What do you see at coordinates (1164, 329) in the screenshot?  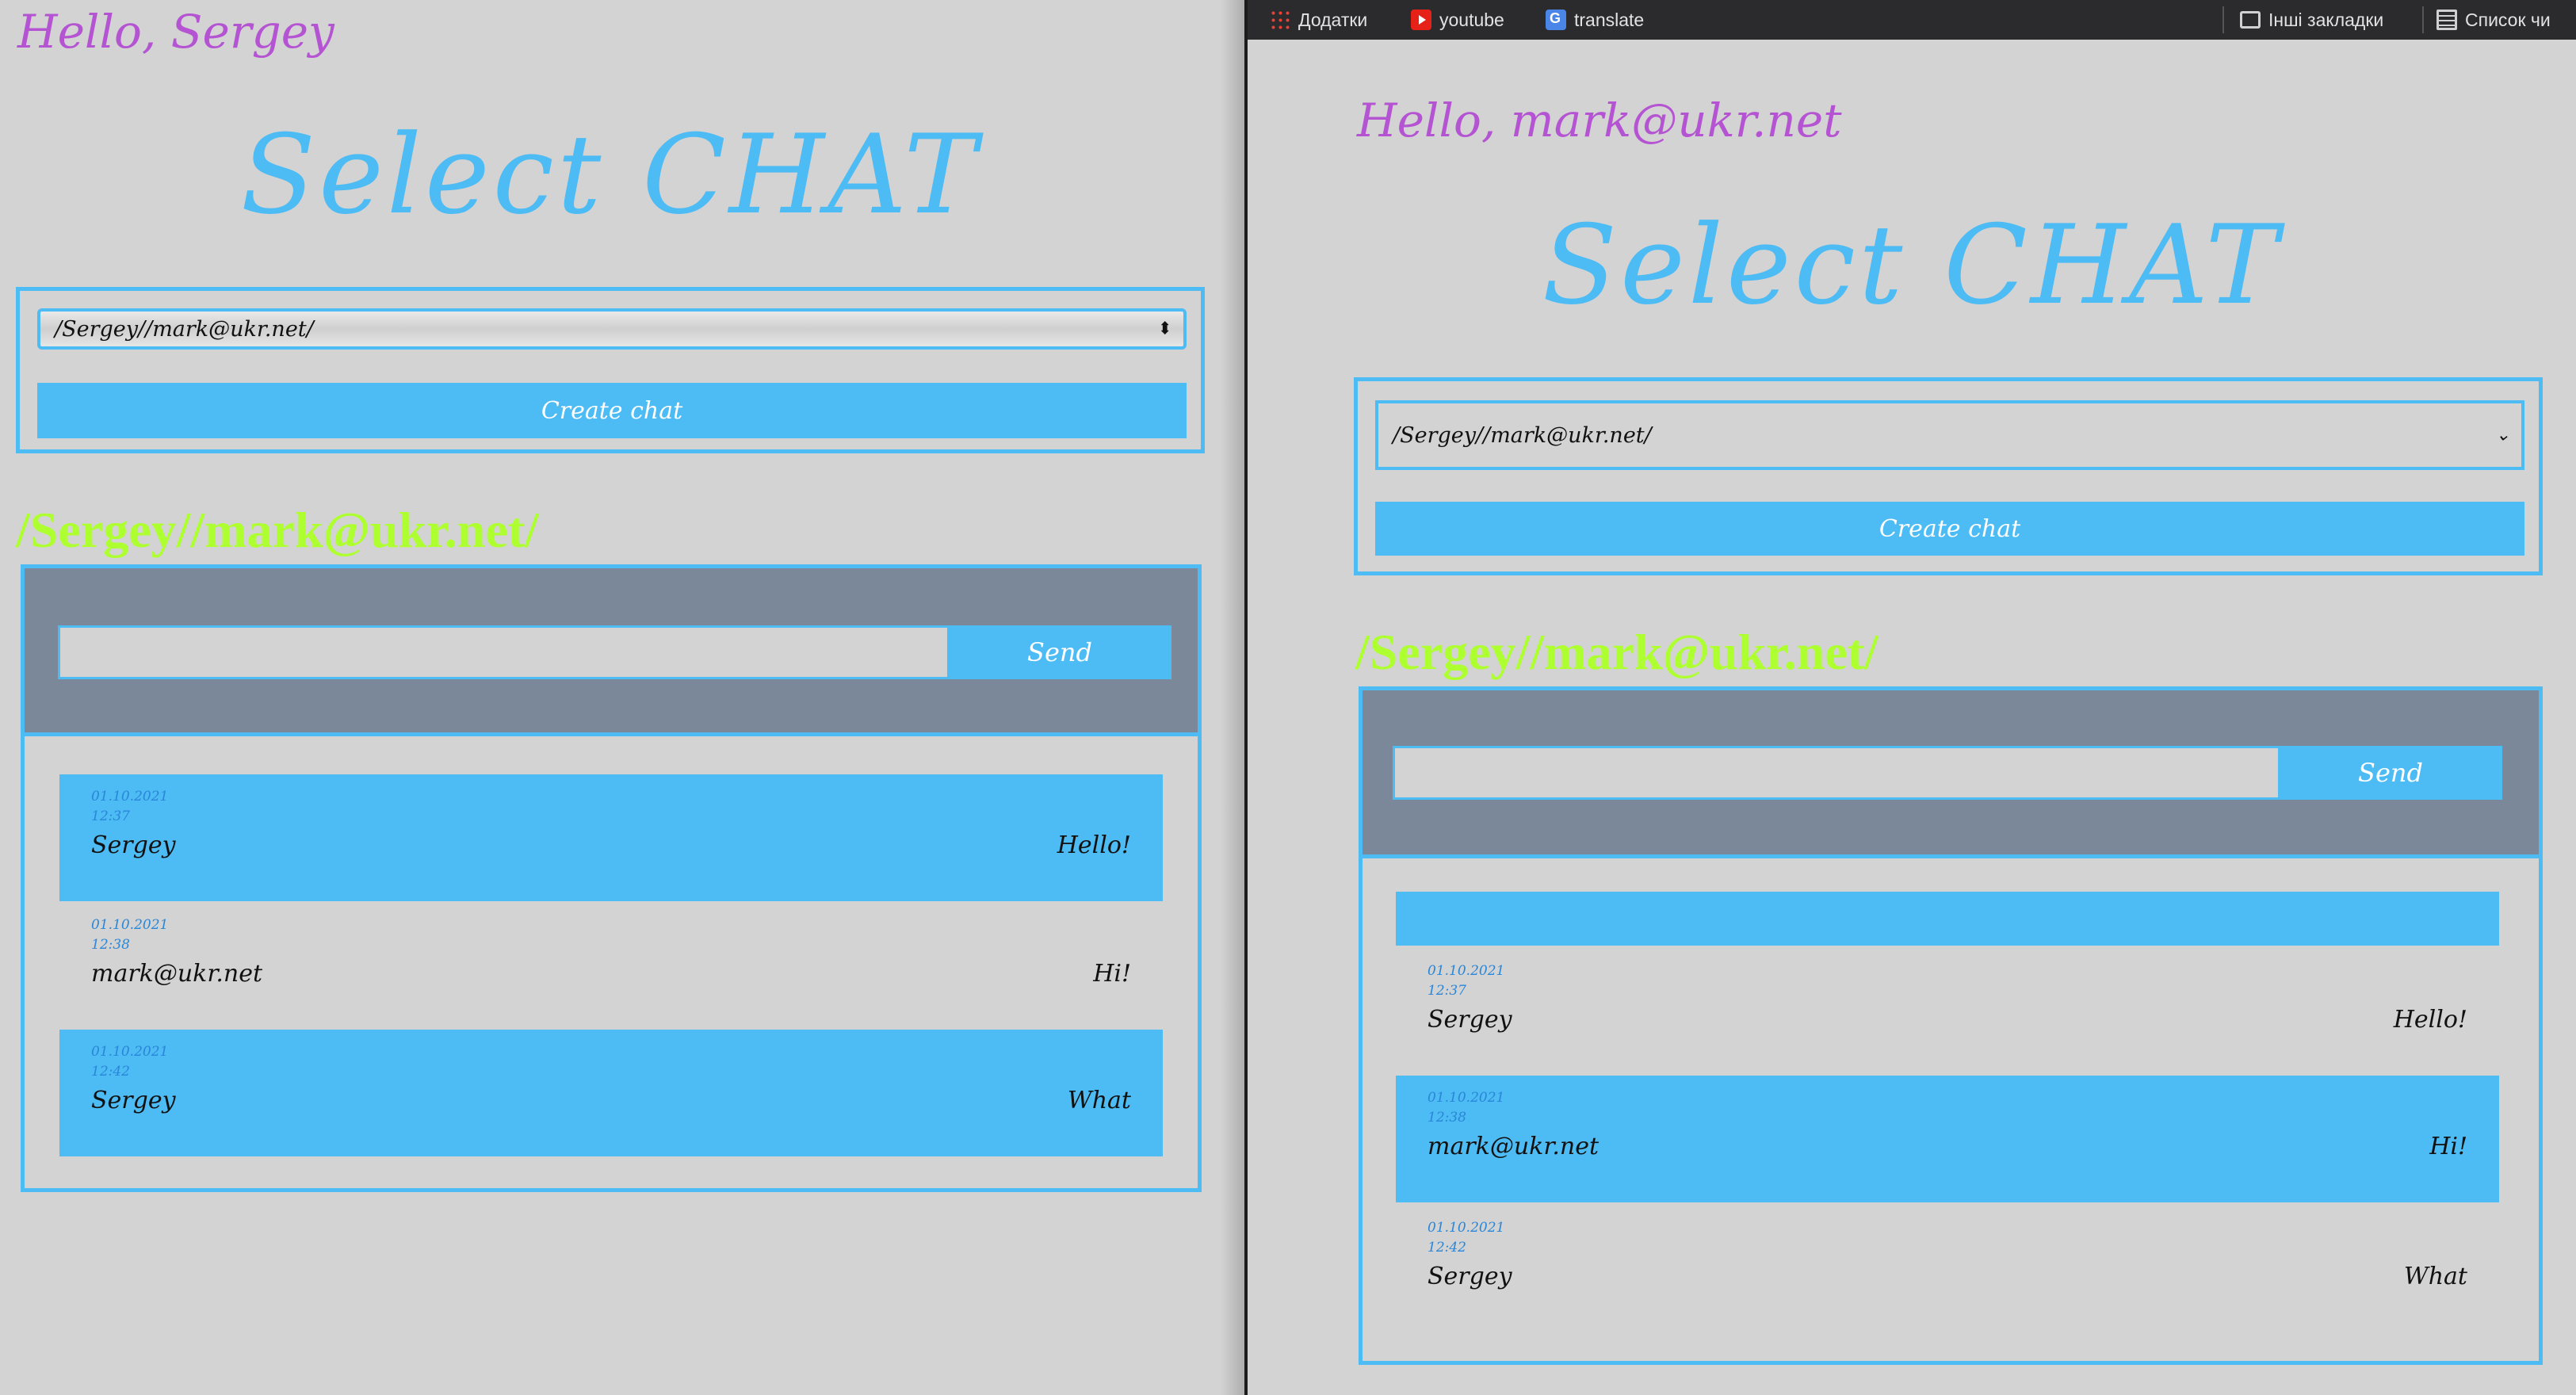 I see `select-updown-icon: ⬍` at bounding box center [1164, 329].